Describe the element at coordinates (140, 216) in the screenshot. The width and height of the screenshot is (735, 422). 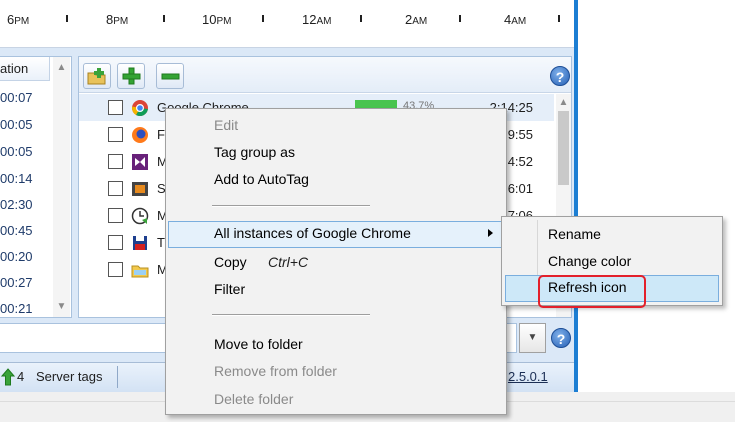
I see `clock-icon` at that location.